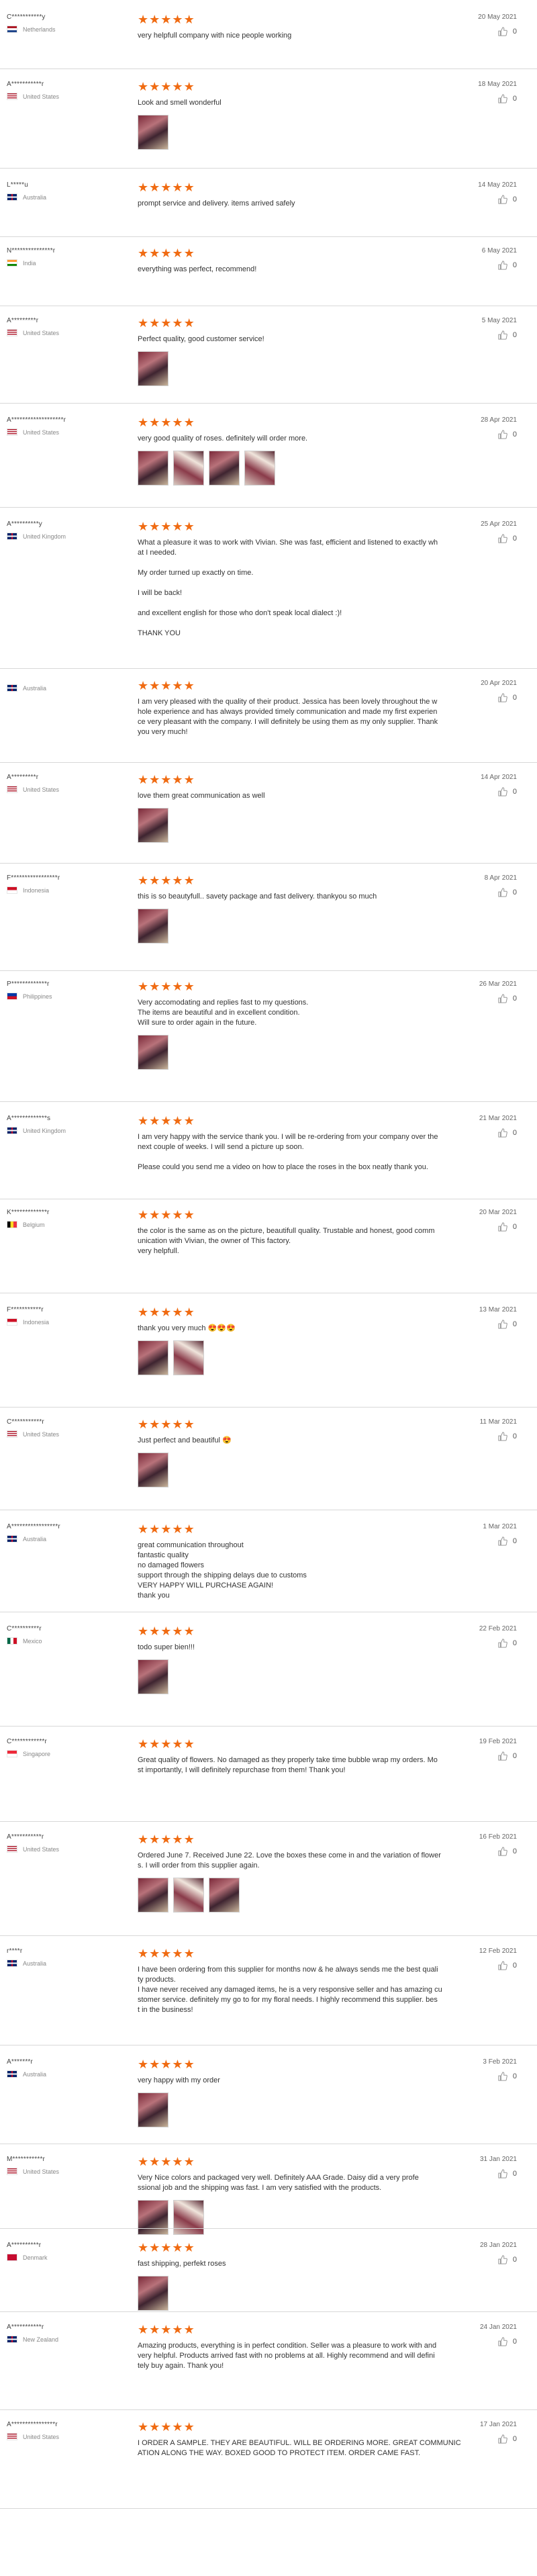 The height and width of the screenshot is (2576, 537). I want to click on flag-mx-icon, so click(12, 1641).